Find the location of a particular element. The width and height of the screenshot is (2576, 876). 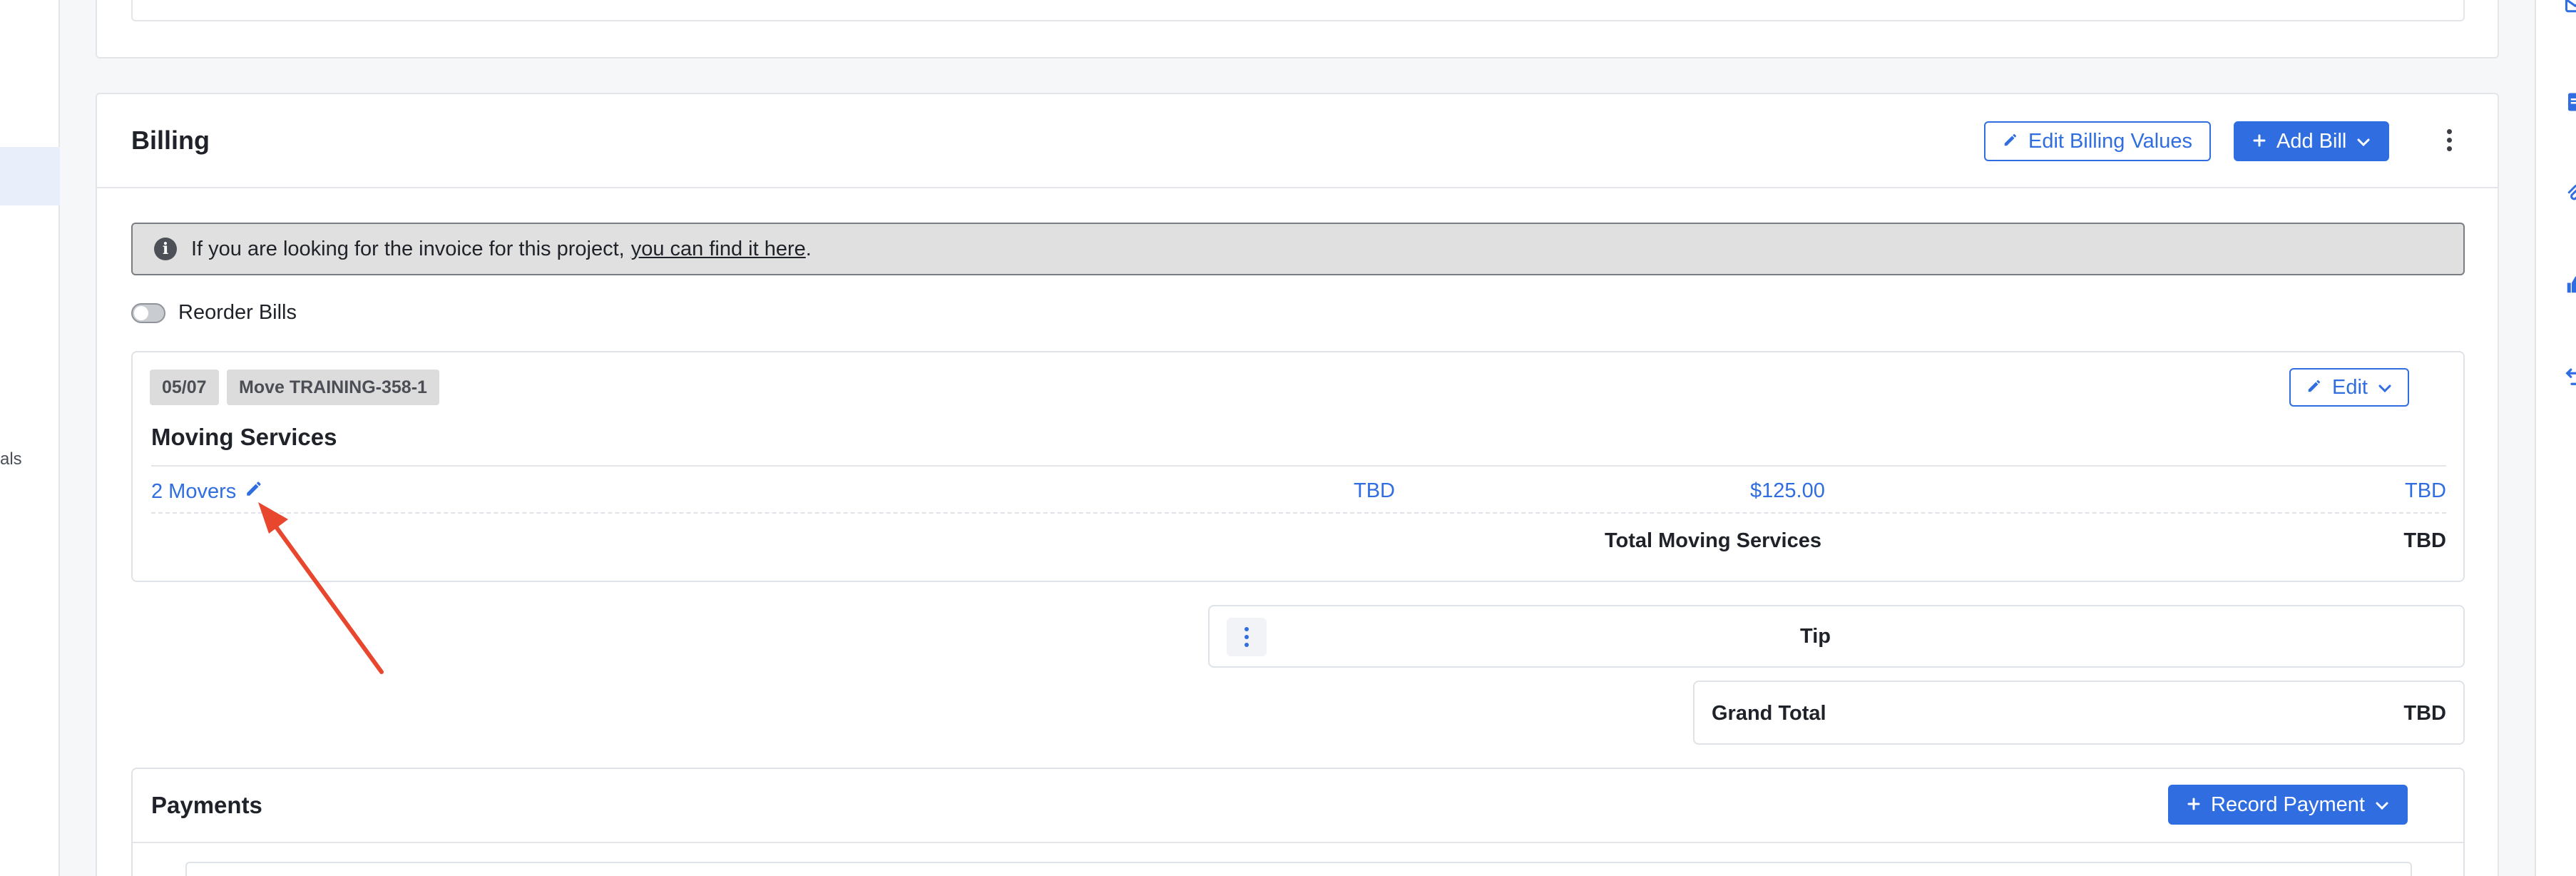

right-sidebar is located at coordinates (2555, 438).